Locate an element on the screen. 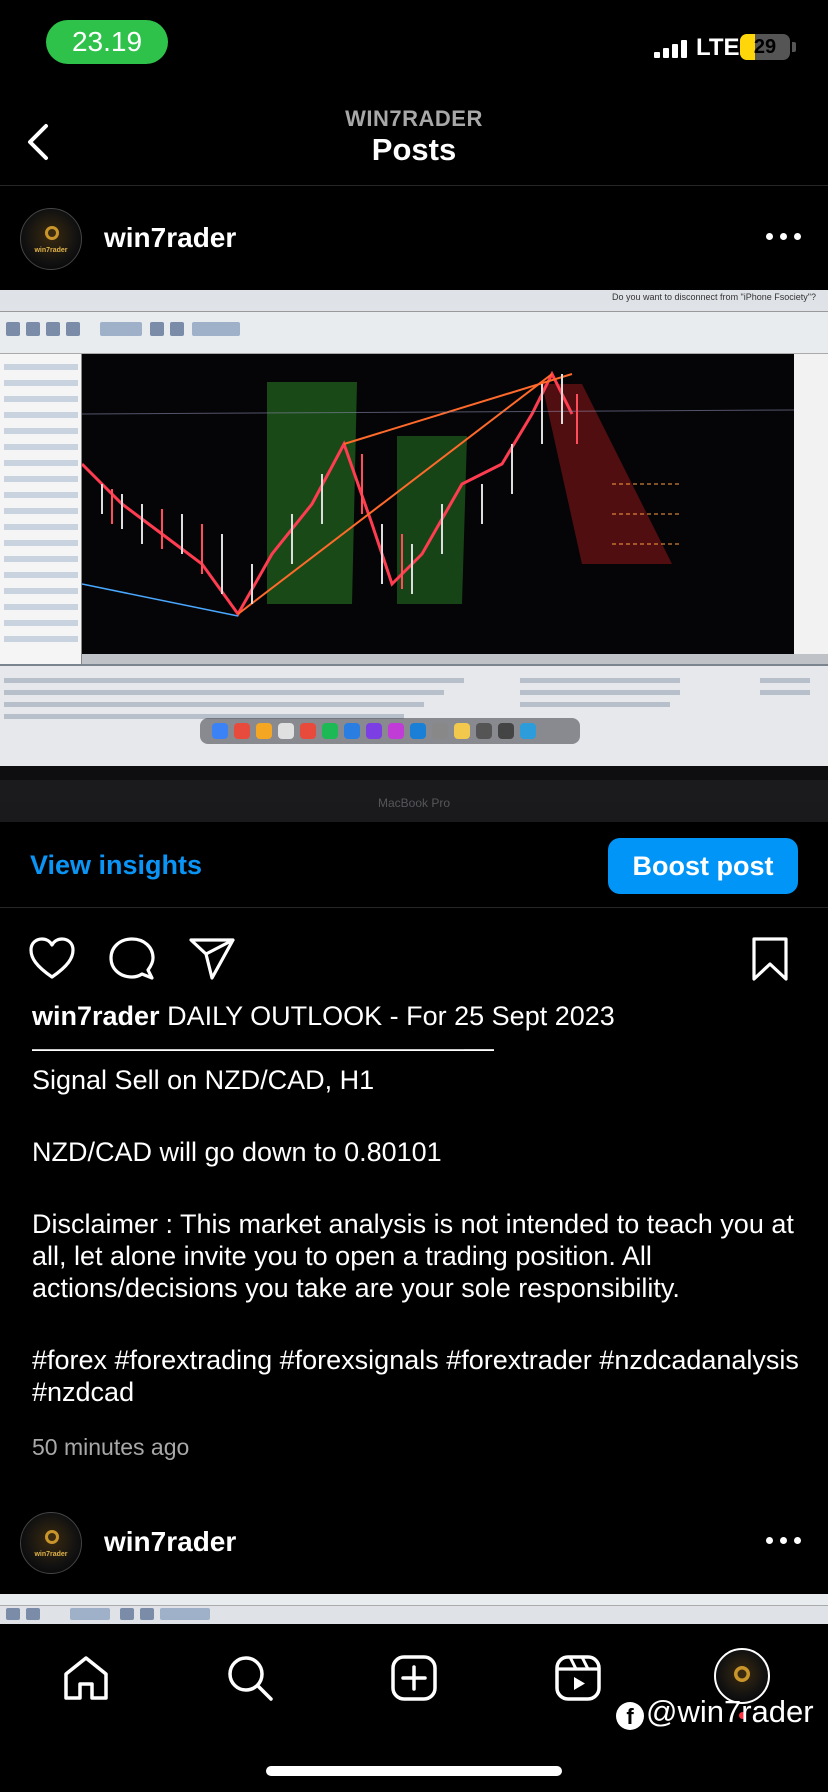 The image size is (828, 1792). home-icon is located at coordinates (86, 1678).